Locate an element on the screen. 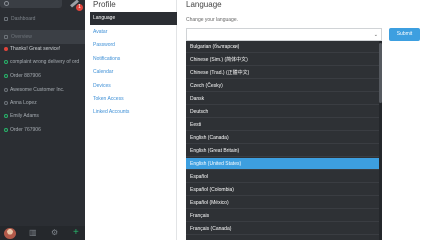 The image size is (427, 240). language-option: Español is located at coordinates (284, 177).